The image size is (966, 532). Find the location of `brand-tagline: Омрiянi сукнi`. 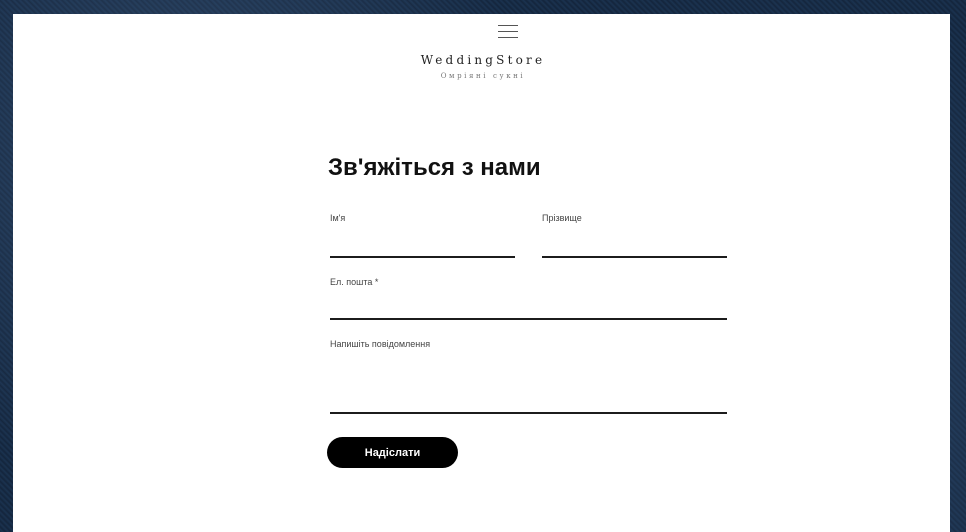

brand-tagline: Омрiянi сукнi is located at coordinates (483, 76).